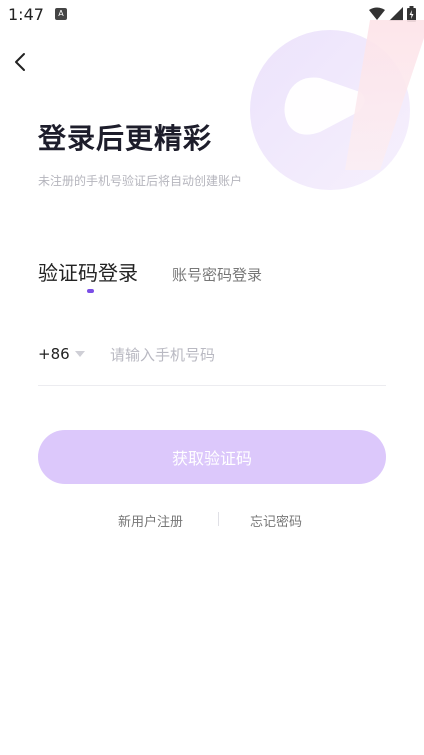 Image resolution: width=424 pixels, height=755 pixels. I want to click on chevron-left-icon, so click(20, 62).